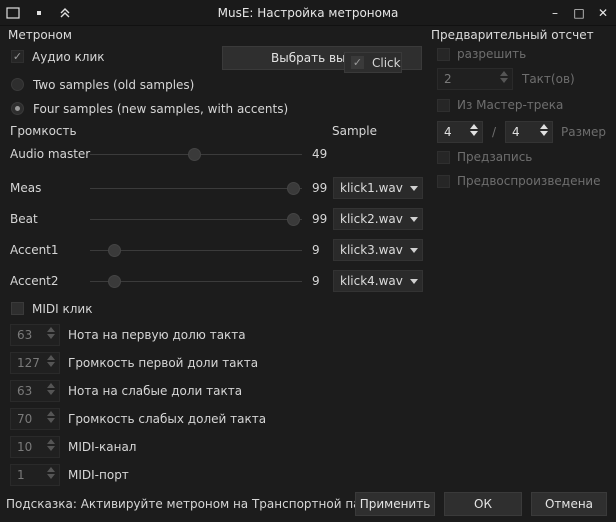  Describe the element at coordinates (448, 132) in the screenshot. I see `signature-numerator-value: 4` at that location.